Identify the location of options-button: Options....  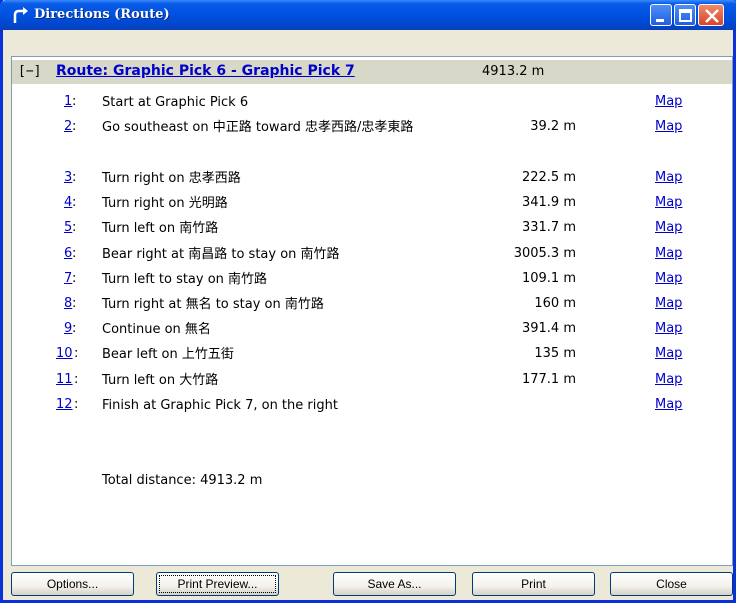
(72, 584).